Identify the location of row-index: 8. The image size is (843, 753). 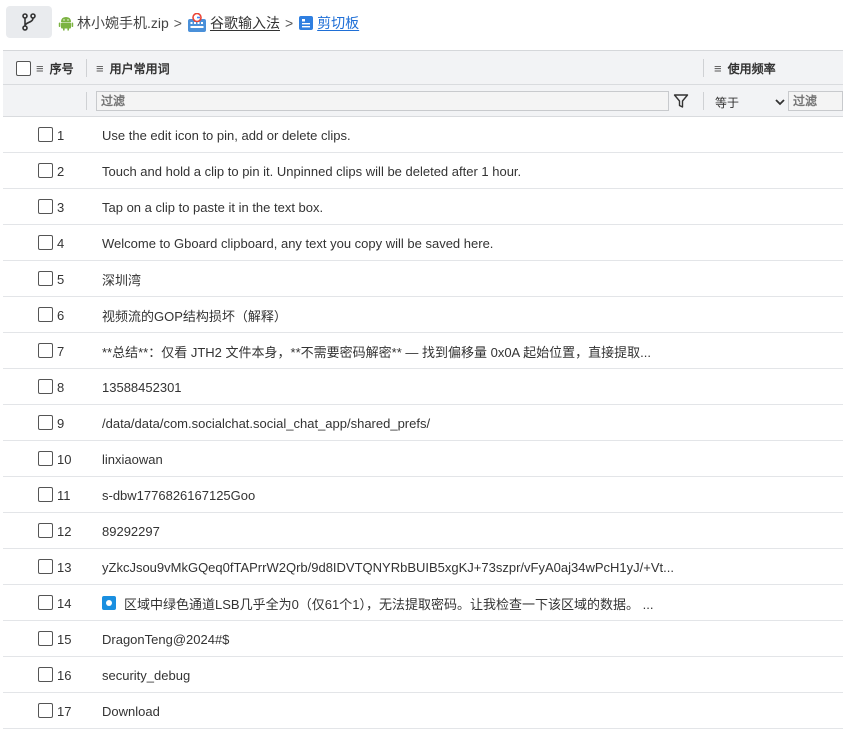
(61, 387).